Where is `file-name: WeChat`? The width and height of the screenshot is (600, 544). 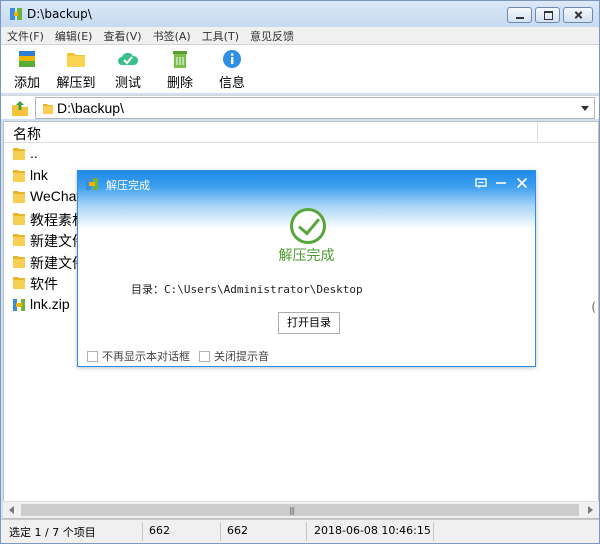 file-name: WeChat is located at coordinates (55, 196).